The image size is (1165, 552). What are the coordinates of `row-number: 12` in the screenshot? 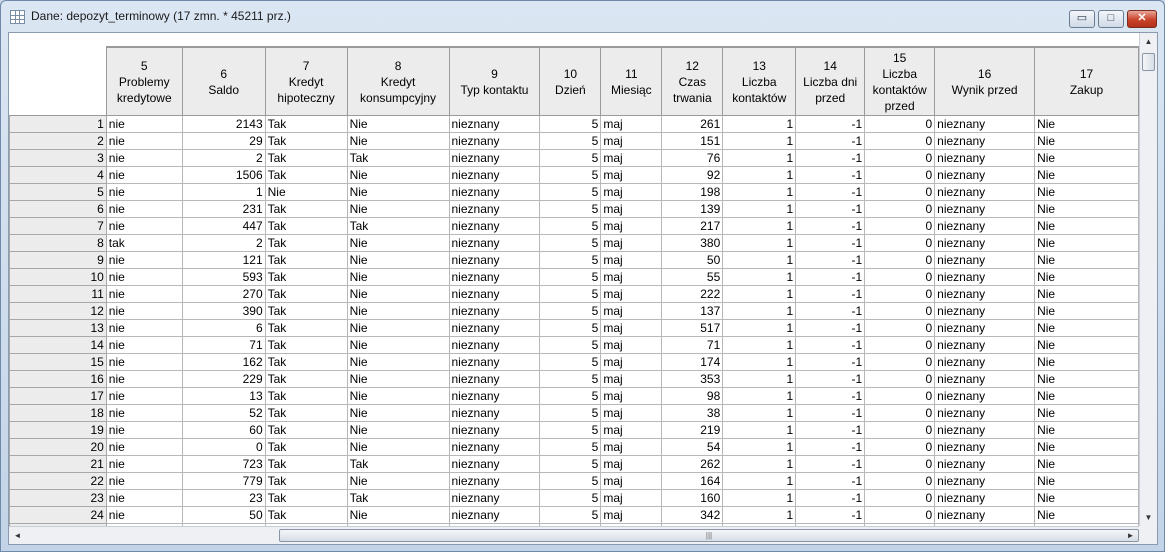 It's located at (58, 311).